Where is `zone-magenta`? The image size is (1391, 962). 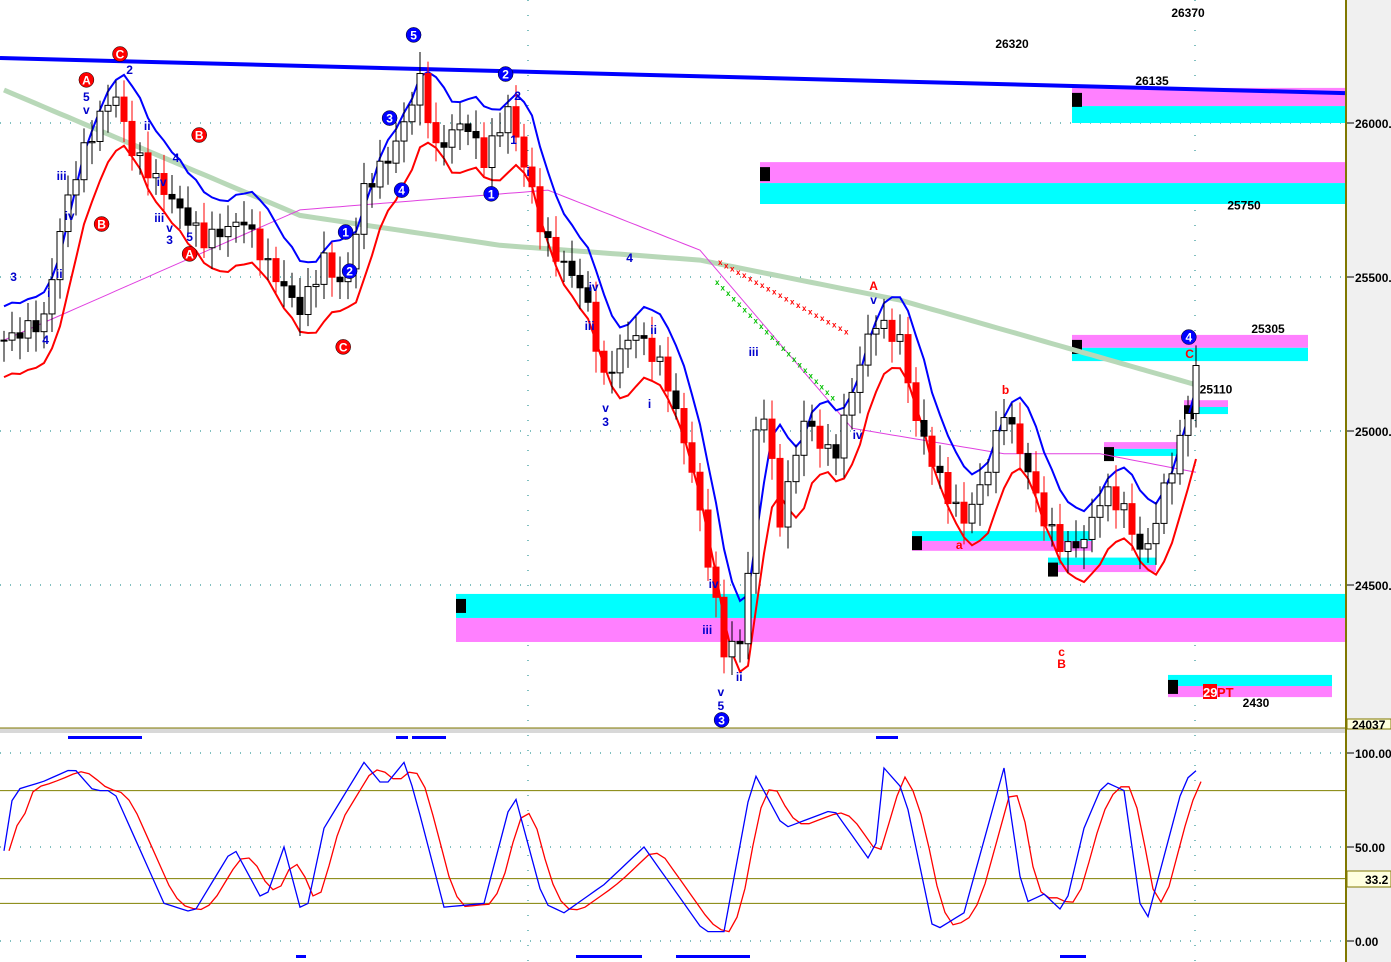
zone-magenta is located at coordinates (900, 629).